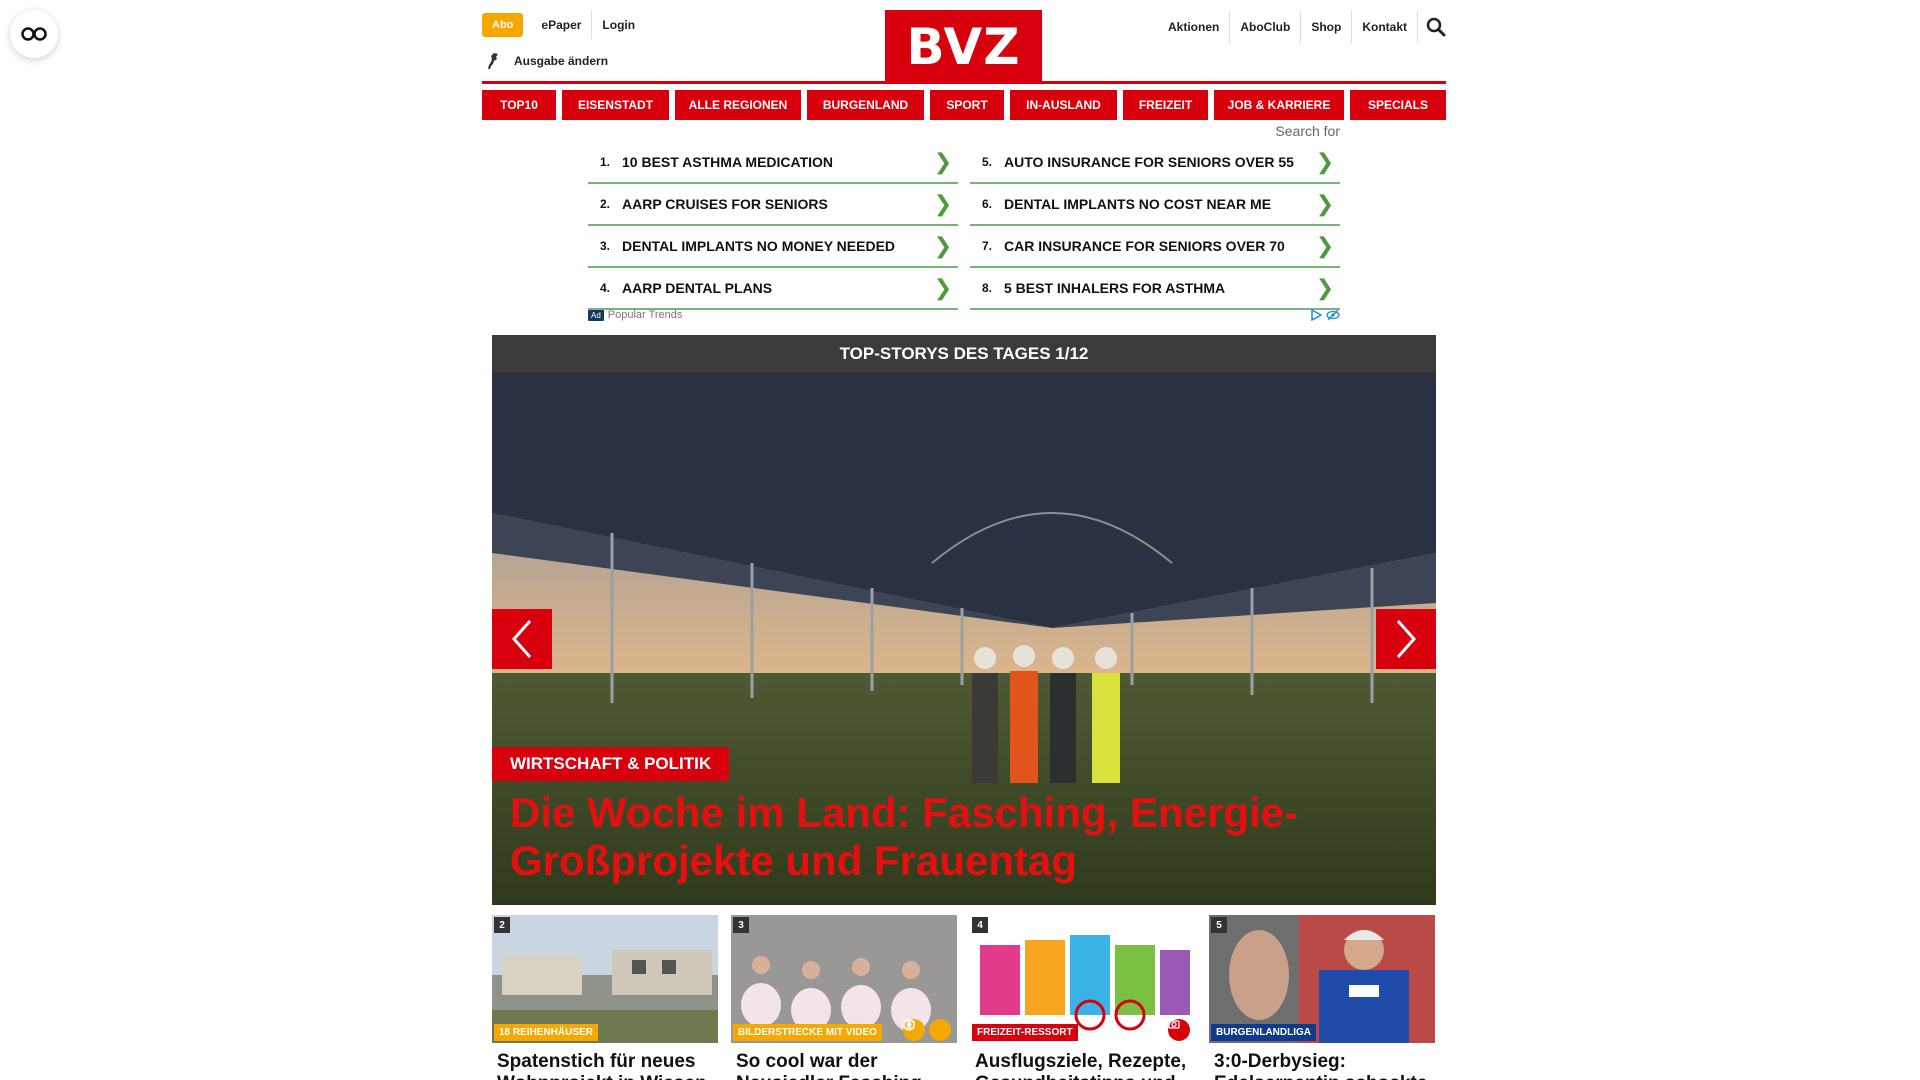  I want to click on story-rank: 2, so click(502, 925).